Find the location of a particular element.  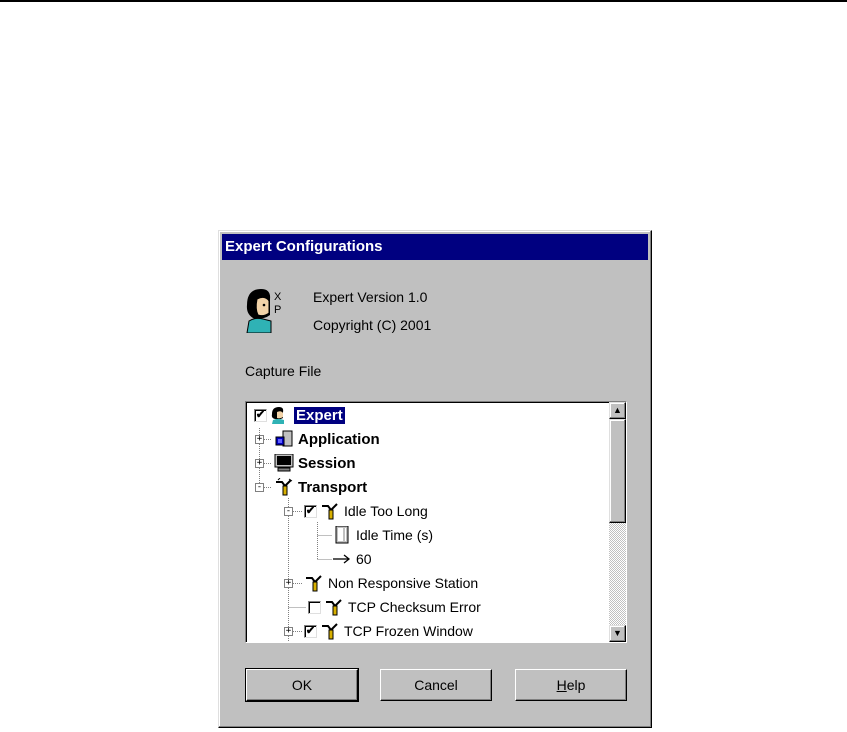

tcp-checksum-error-checkbox is located at coordinates (314, 607).